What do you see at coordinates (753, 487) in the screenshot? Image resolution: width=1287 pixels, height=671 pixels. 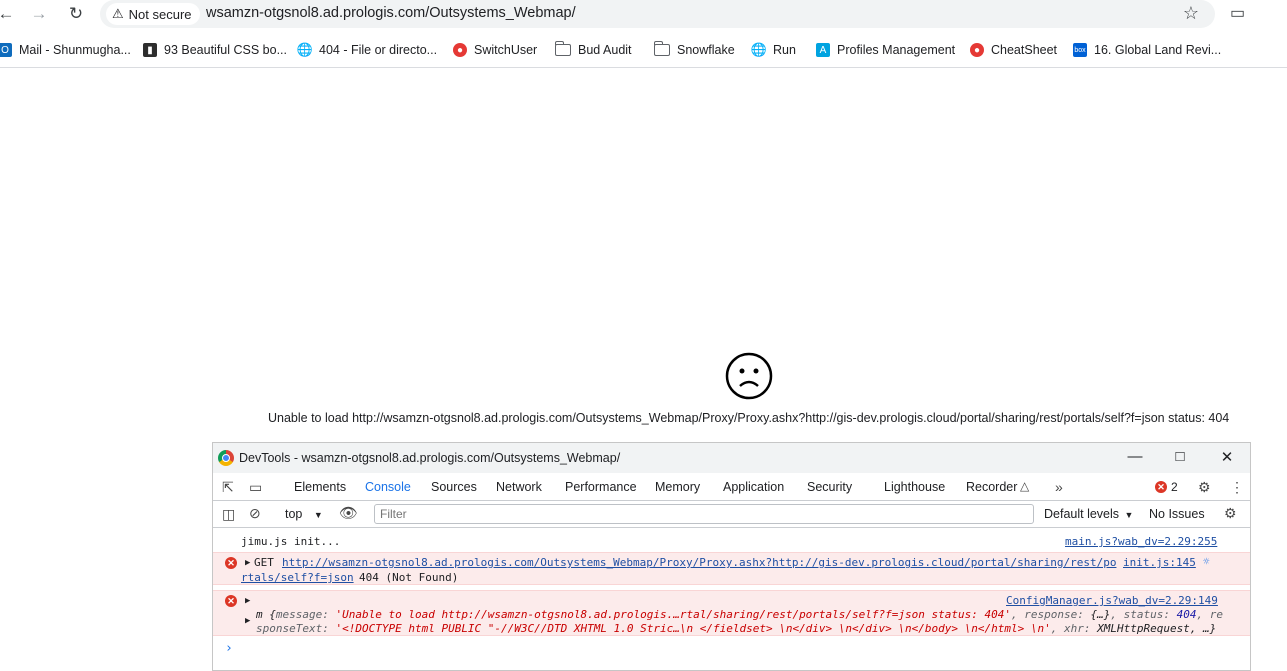 I see `tab-application: Application` at bounding box center [753, 487].